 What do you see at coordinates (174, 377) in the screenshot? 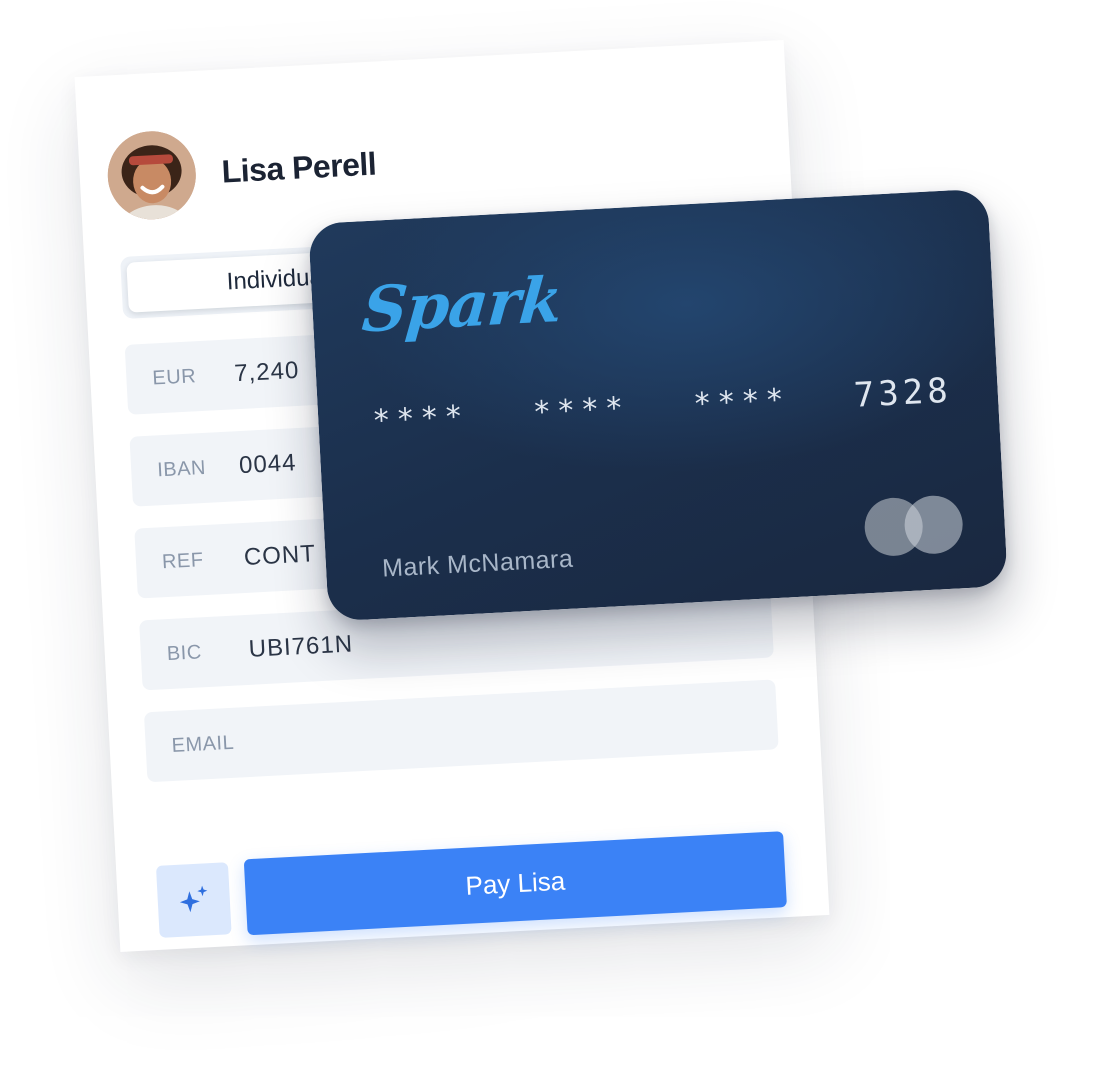
I see `amount-currency-label: EUR` at bounding box center [174, 377].